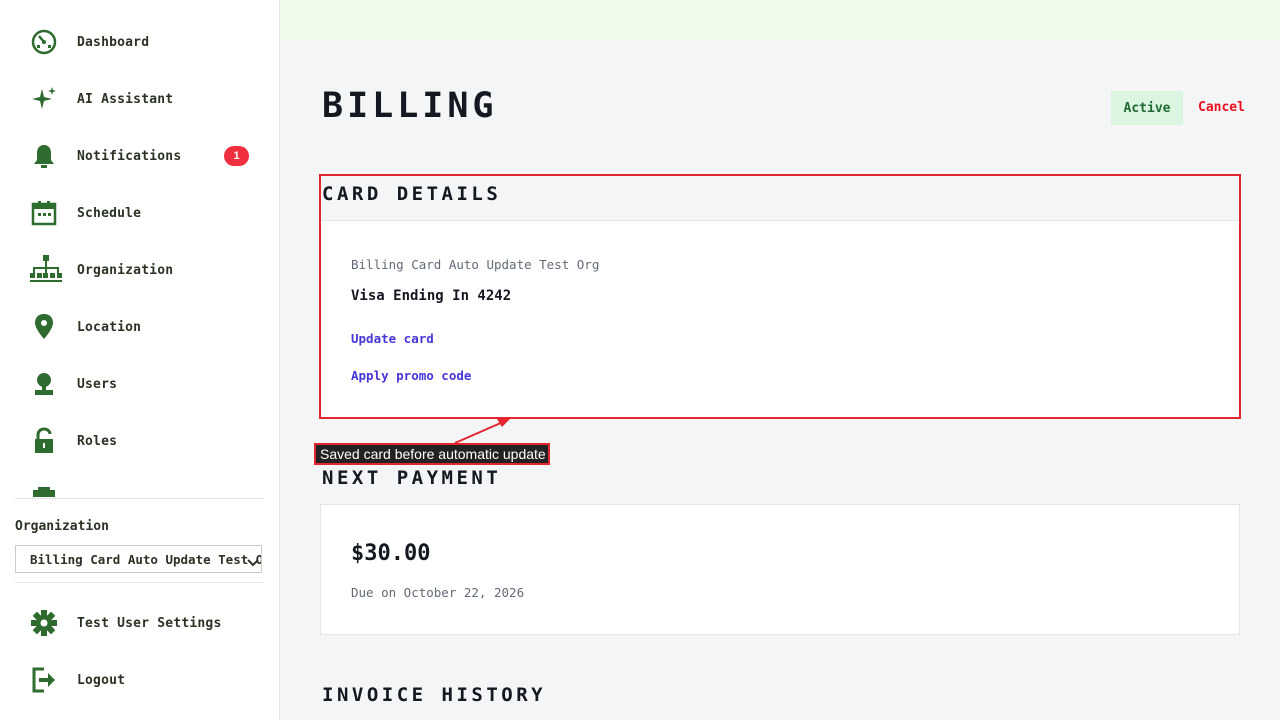 The image size is (1280, 720). Describe the element at coordinates (431, 296) in the screenshot. I see `card-description: Visa Ending In 4242` at that location.